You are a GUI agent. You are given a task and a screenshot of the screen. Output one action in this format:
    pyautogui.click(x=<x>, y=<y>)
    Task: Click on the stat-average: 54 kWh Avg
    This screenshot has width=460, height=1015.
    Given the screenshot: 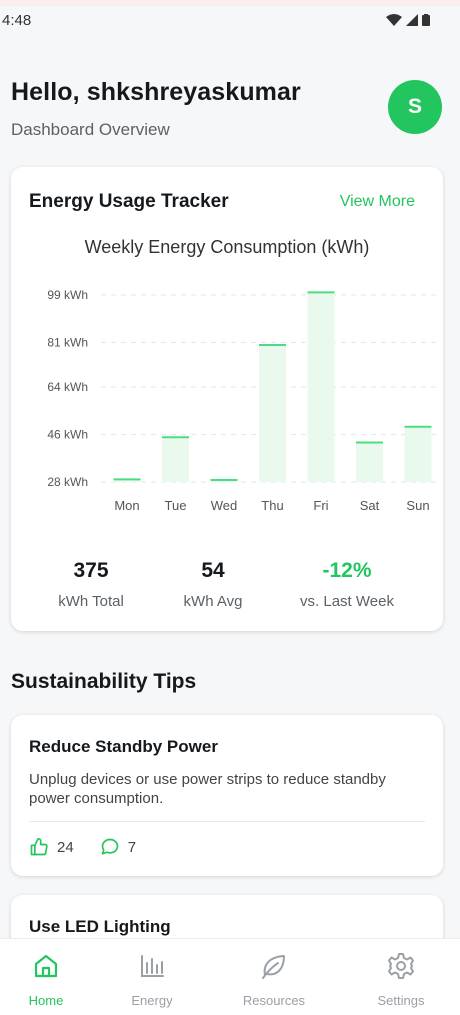 What is the action you would take?
    pyautogui.click(x=213, y=584)
    